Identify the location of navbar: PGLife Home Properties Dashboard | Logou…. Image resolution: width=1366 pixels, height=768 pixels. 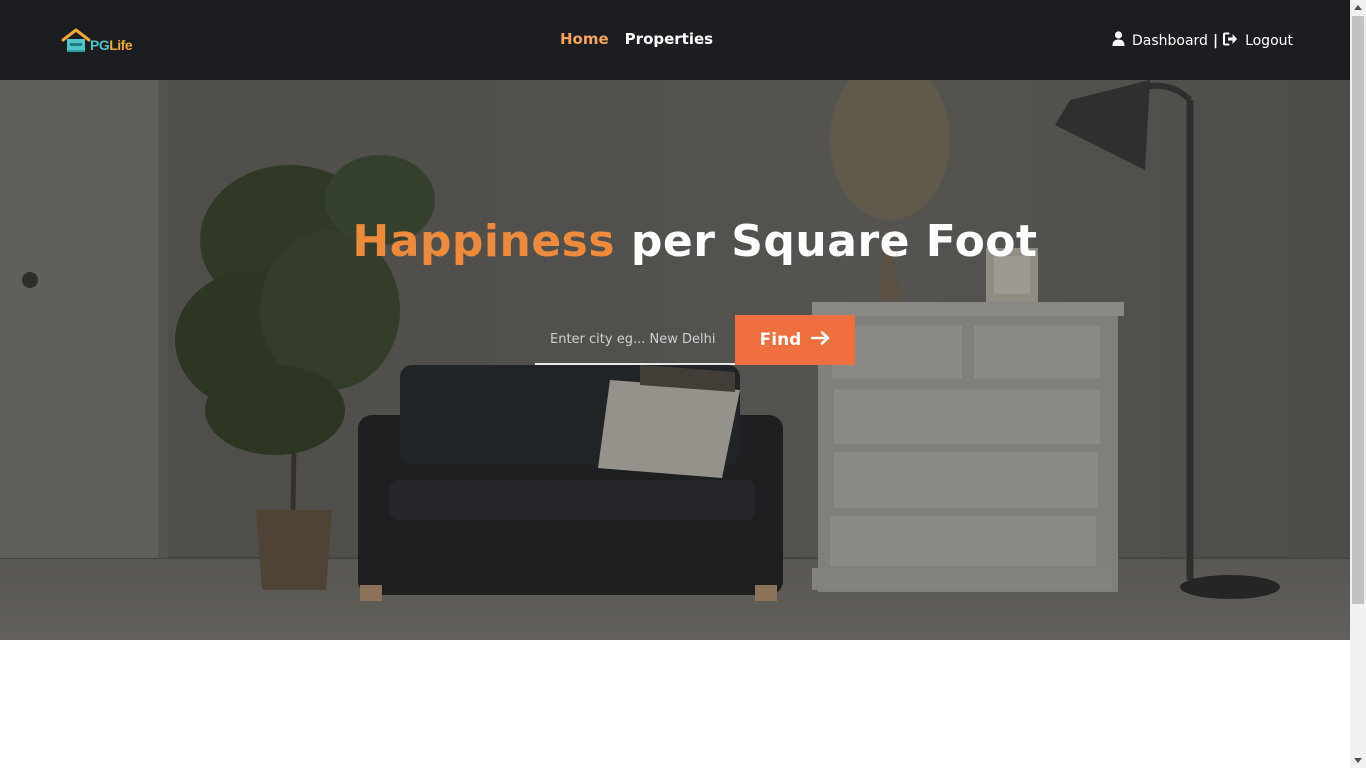
(675, 40).